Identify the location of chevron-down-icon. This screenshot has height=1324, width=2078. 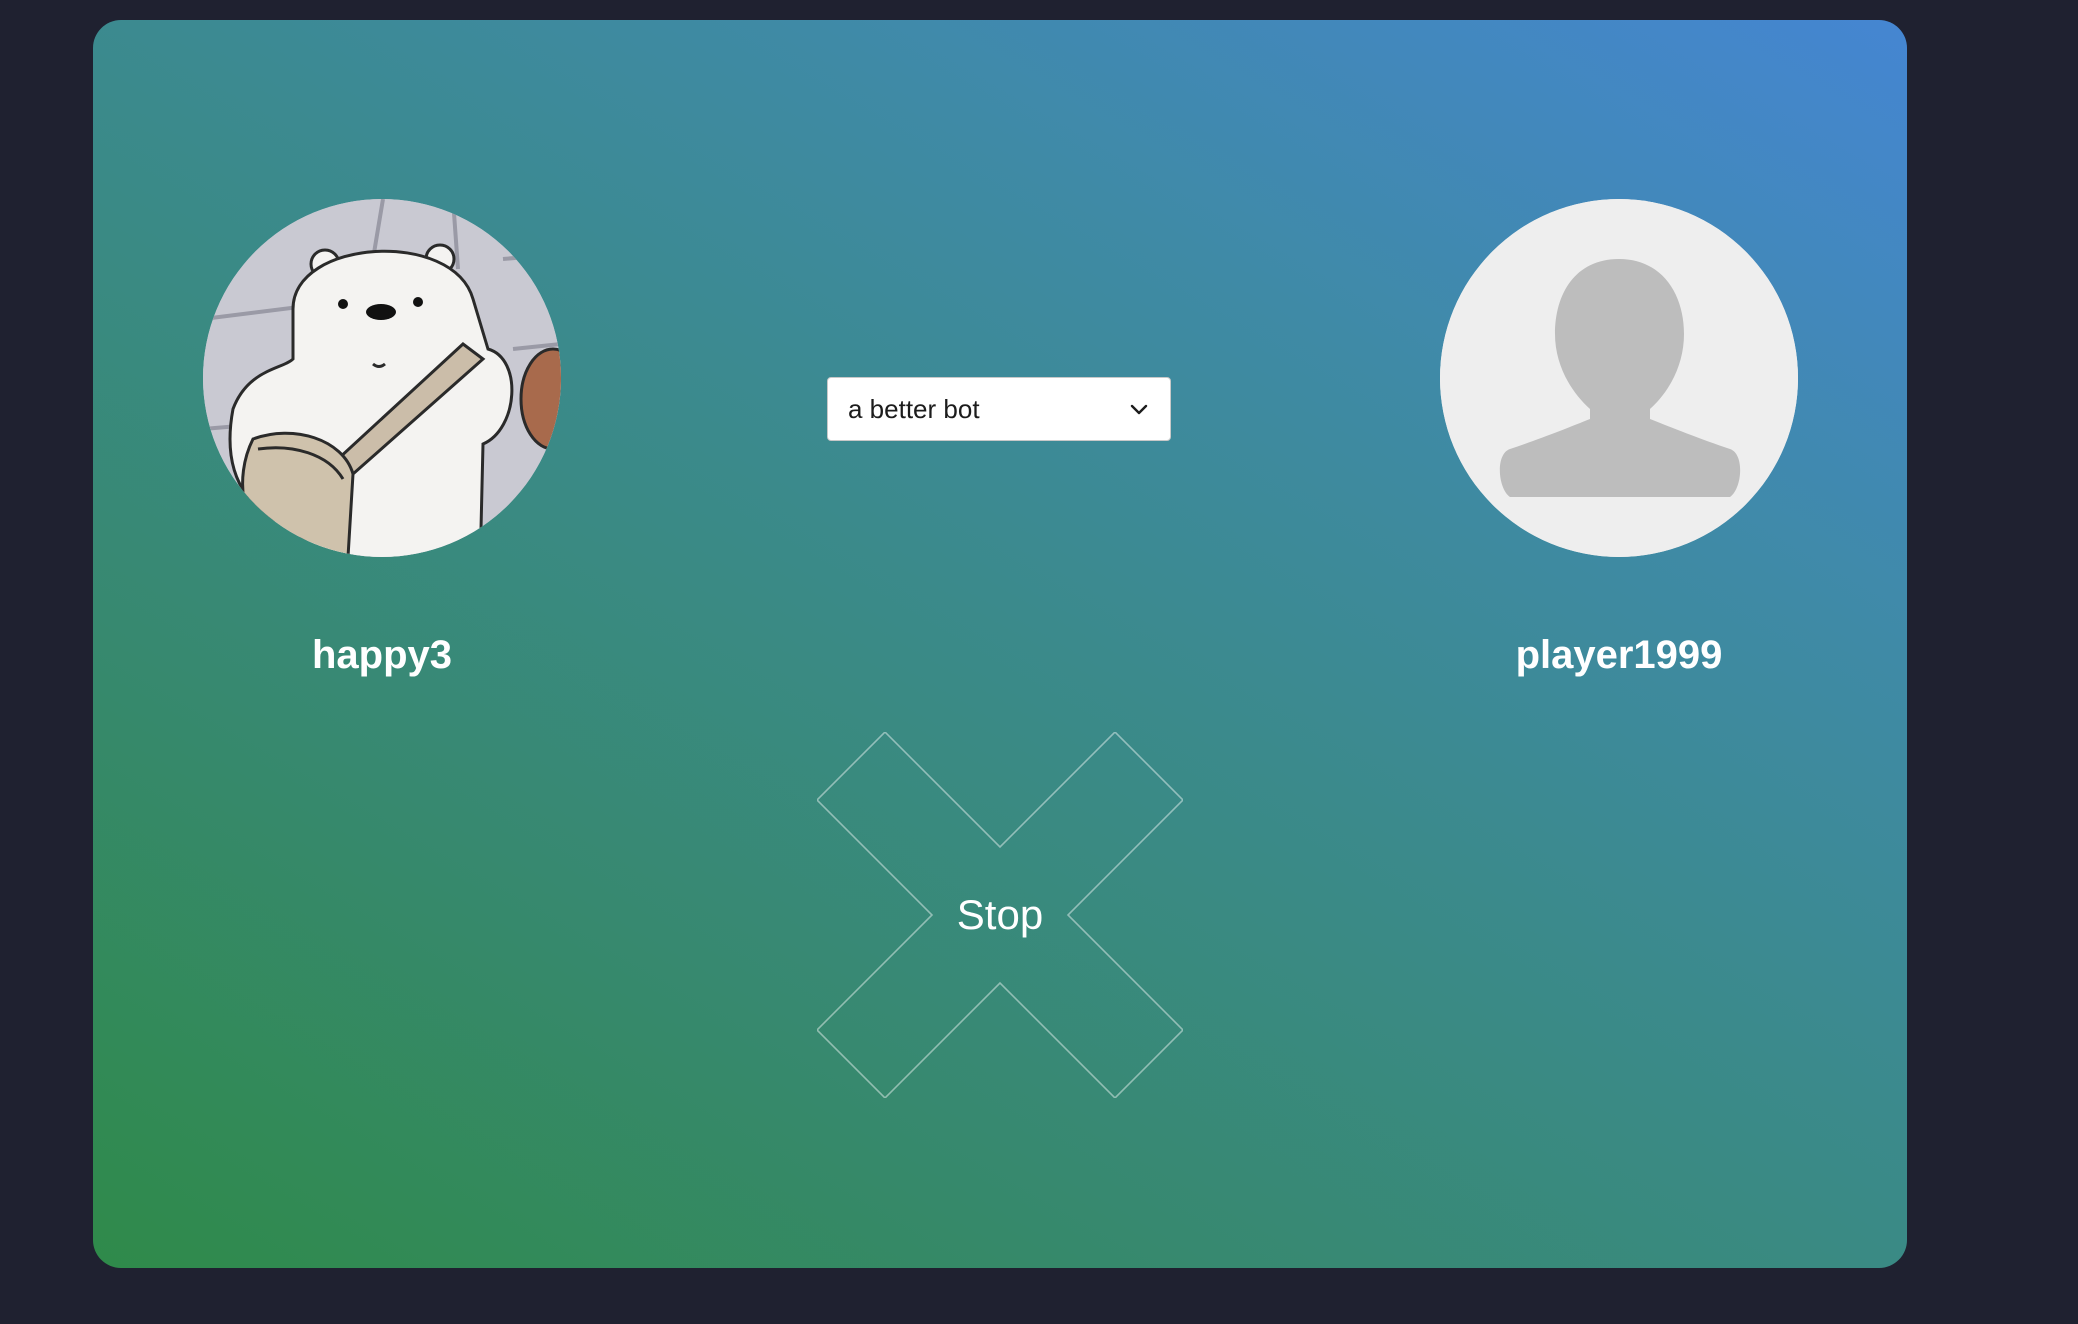
(1139, 409).